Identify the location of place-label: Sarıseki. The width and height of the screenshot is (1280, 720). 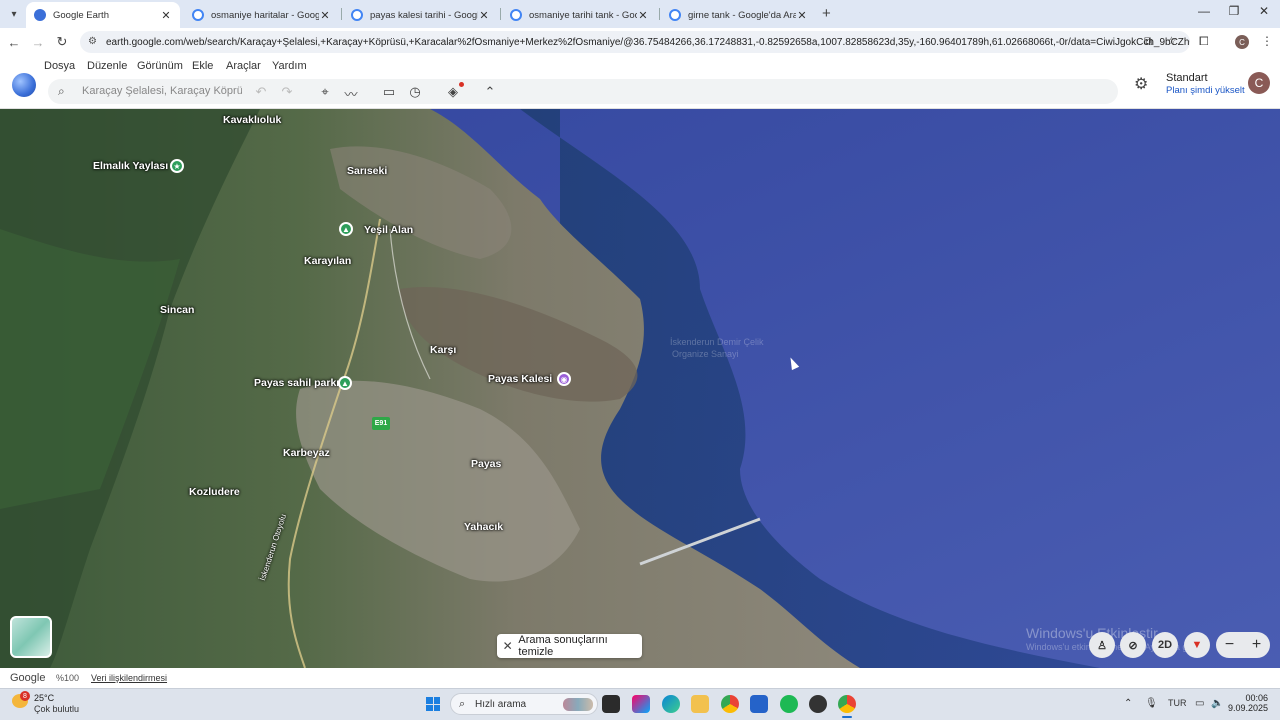
(367, 171).